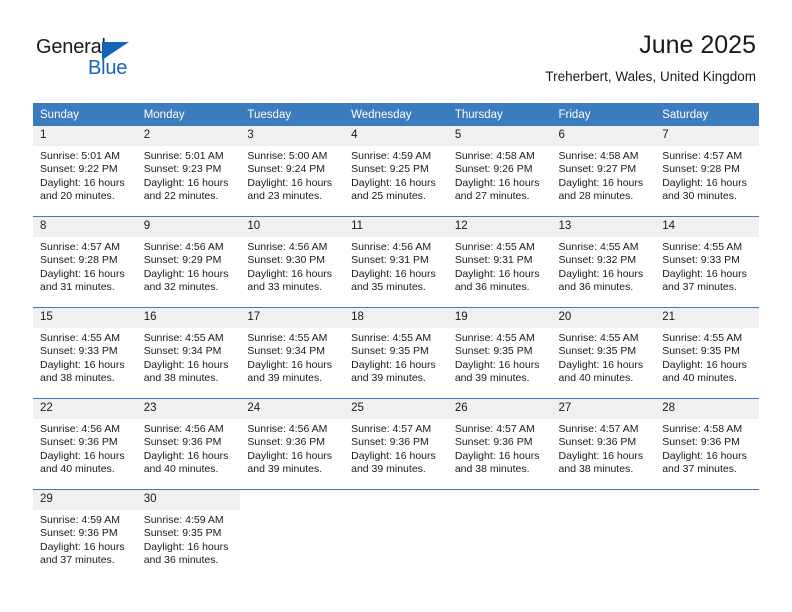 The width and height of the screenshot is (792, 612). I want to click on day-number: 22, so click(85, 409).